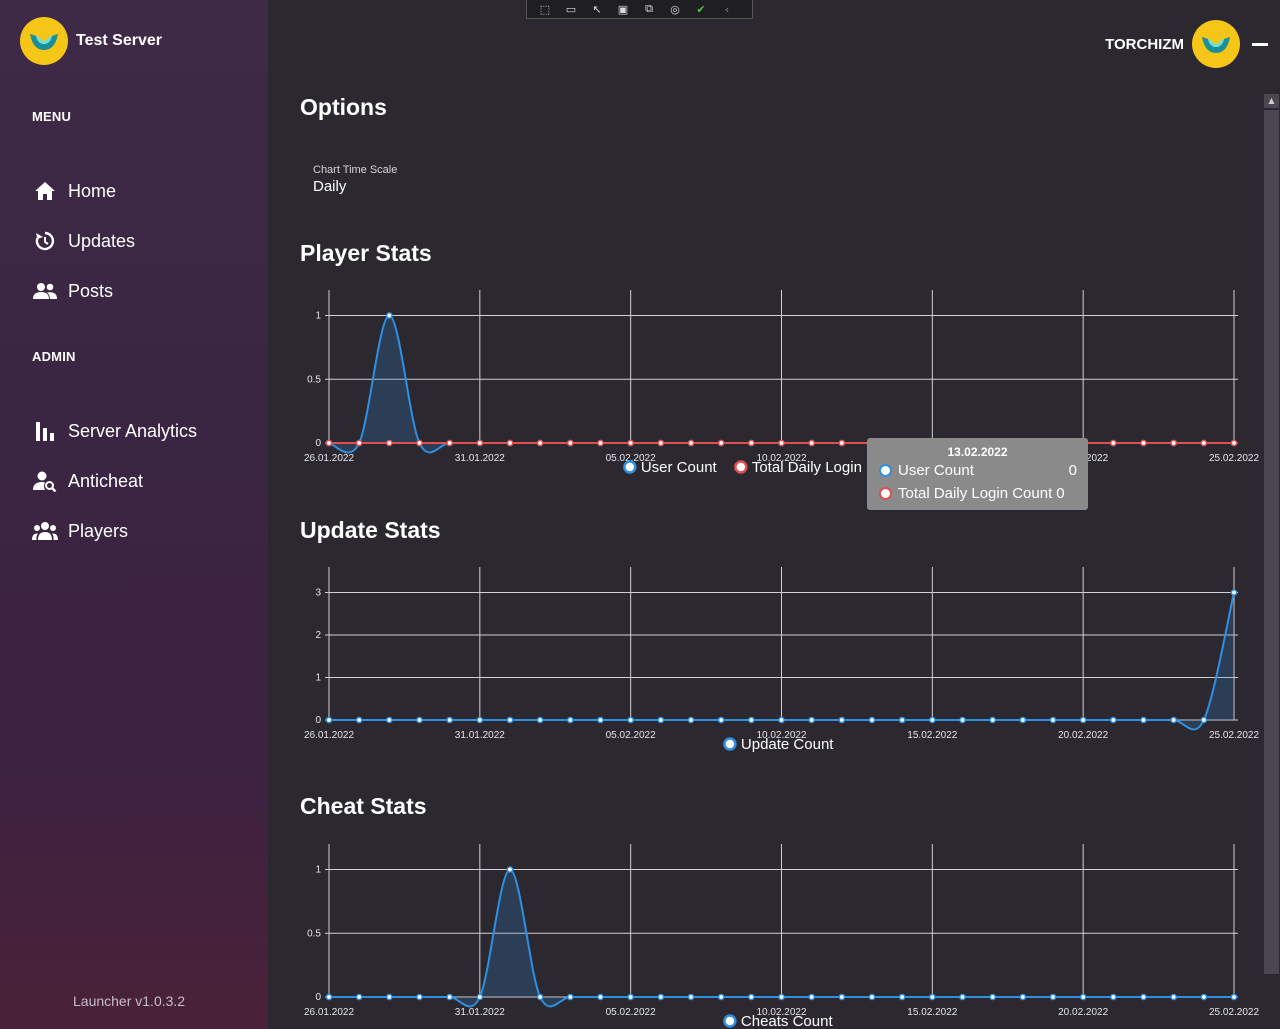 This screenshot has width=1280, height=1029. I want to click on chart-time-scale-select: Chart Time Scale Daily, so click(355, 179).